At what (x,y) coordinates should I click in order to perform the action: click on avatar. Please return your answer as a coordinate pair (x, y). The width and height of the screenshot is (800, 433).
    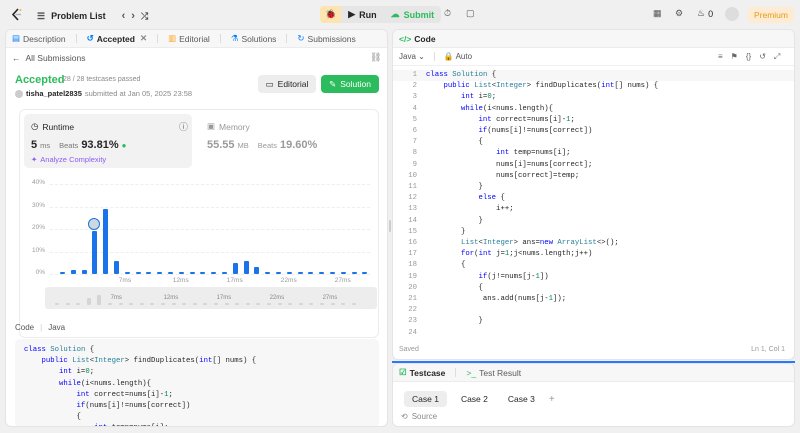
    Looking at the image, I should click on (732, 14).